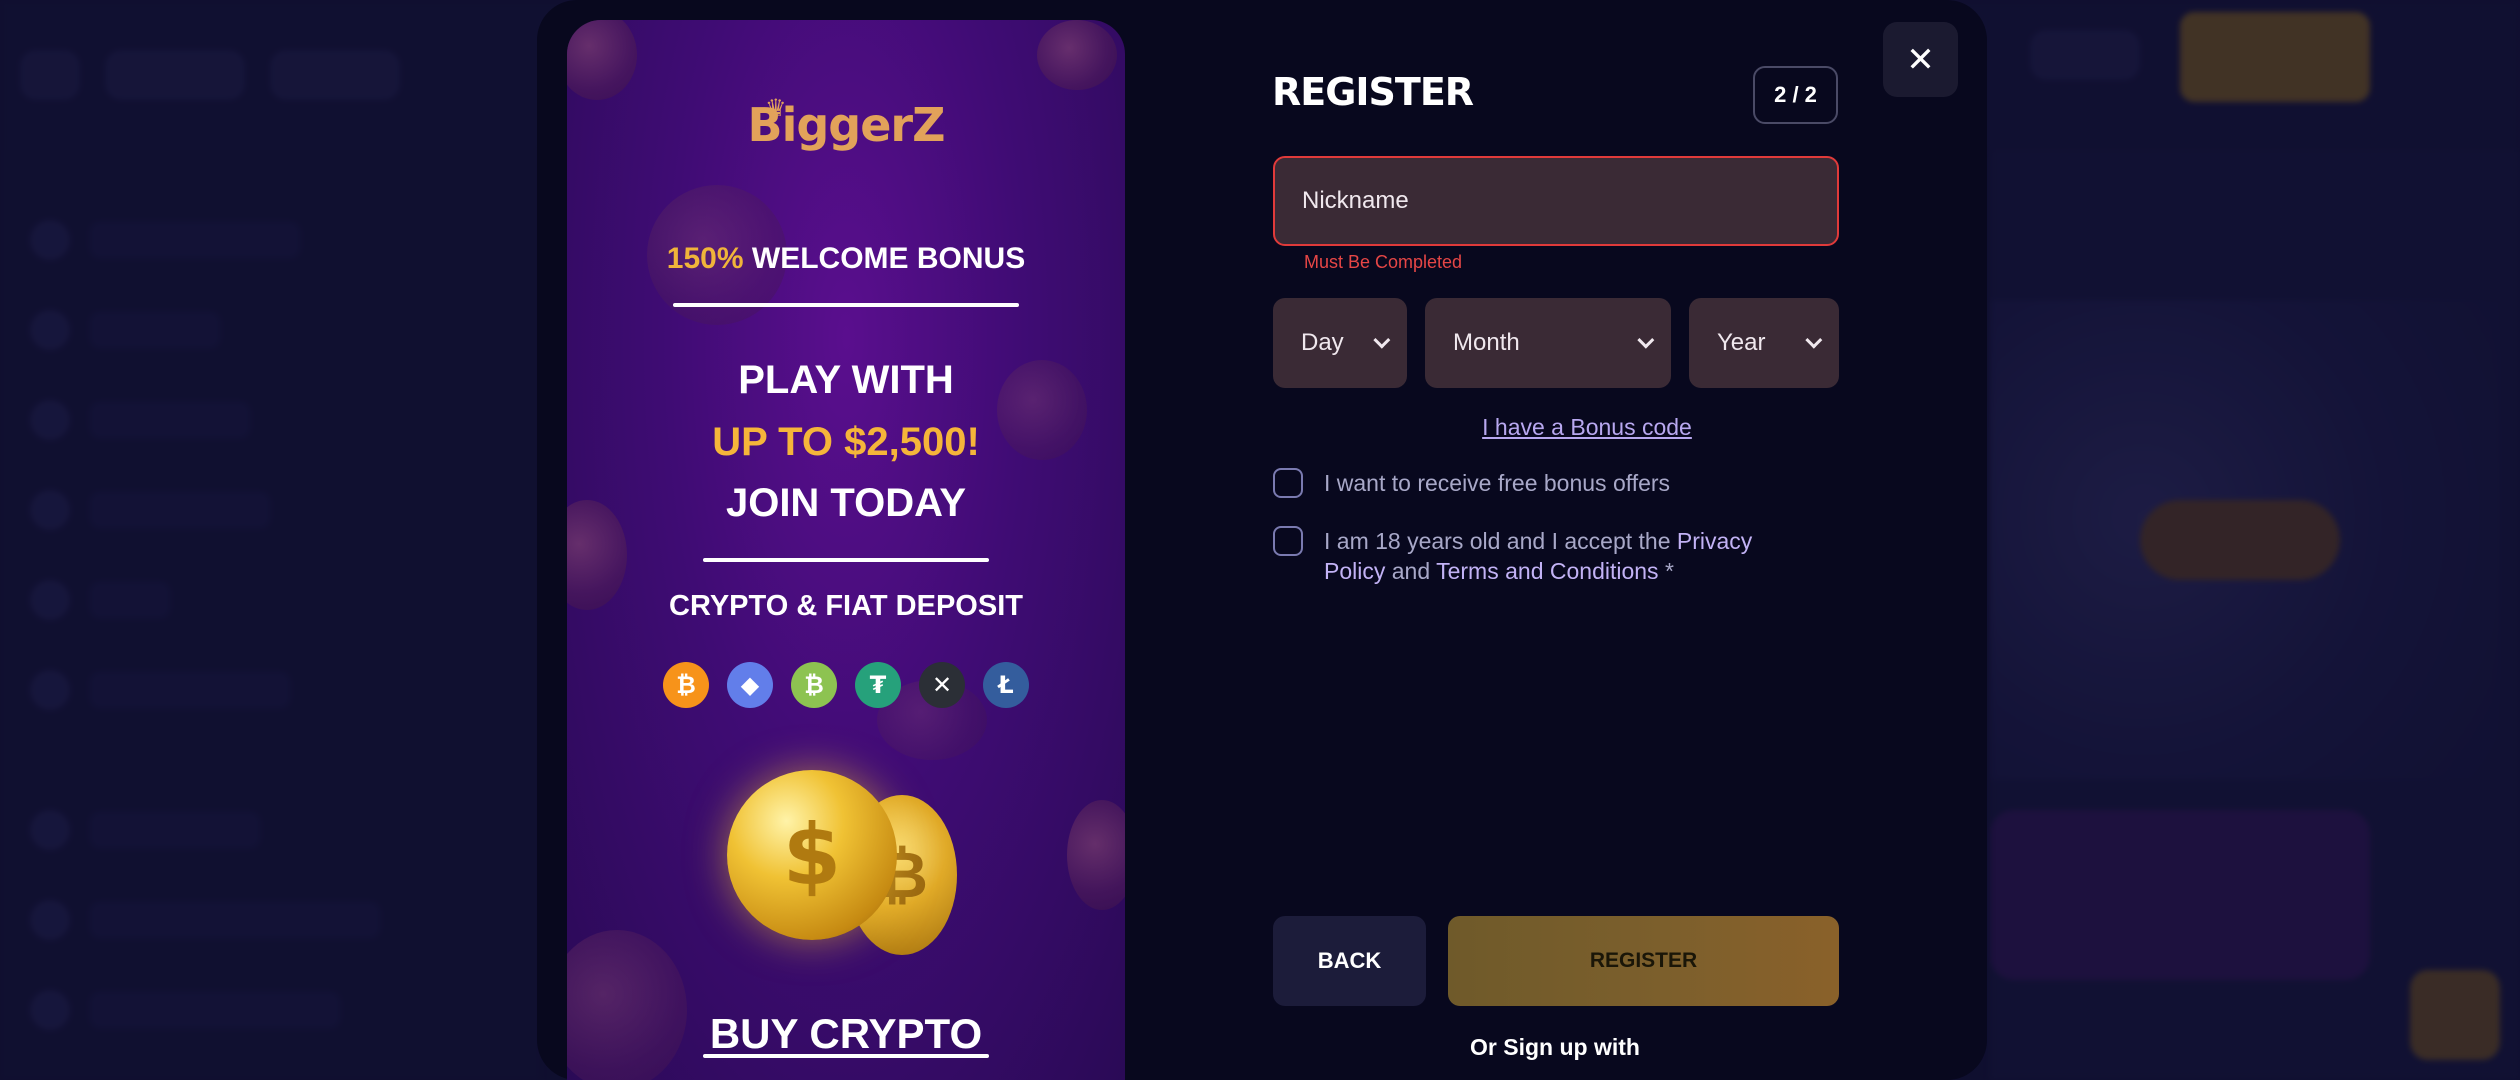 This screenshot has width=2520, height=1080. I want to click on year-select: Year, so click(1764, 343).